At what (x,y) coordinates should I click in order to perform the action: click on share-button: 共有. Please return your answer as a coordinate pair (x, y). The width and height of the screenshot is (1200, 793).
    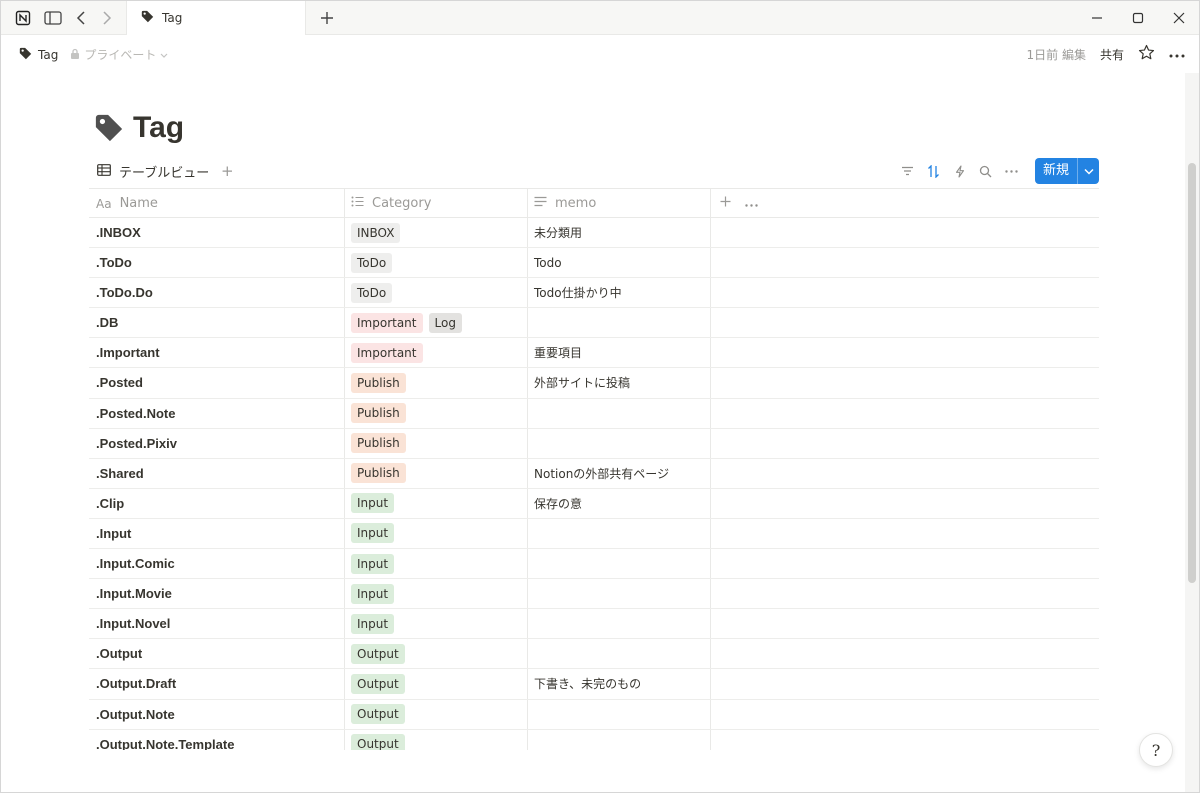
    Looking at the image, I should click on (1112, 54).